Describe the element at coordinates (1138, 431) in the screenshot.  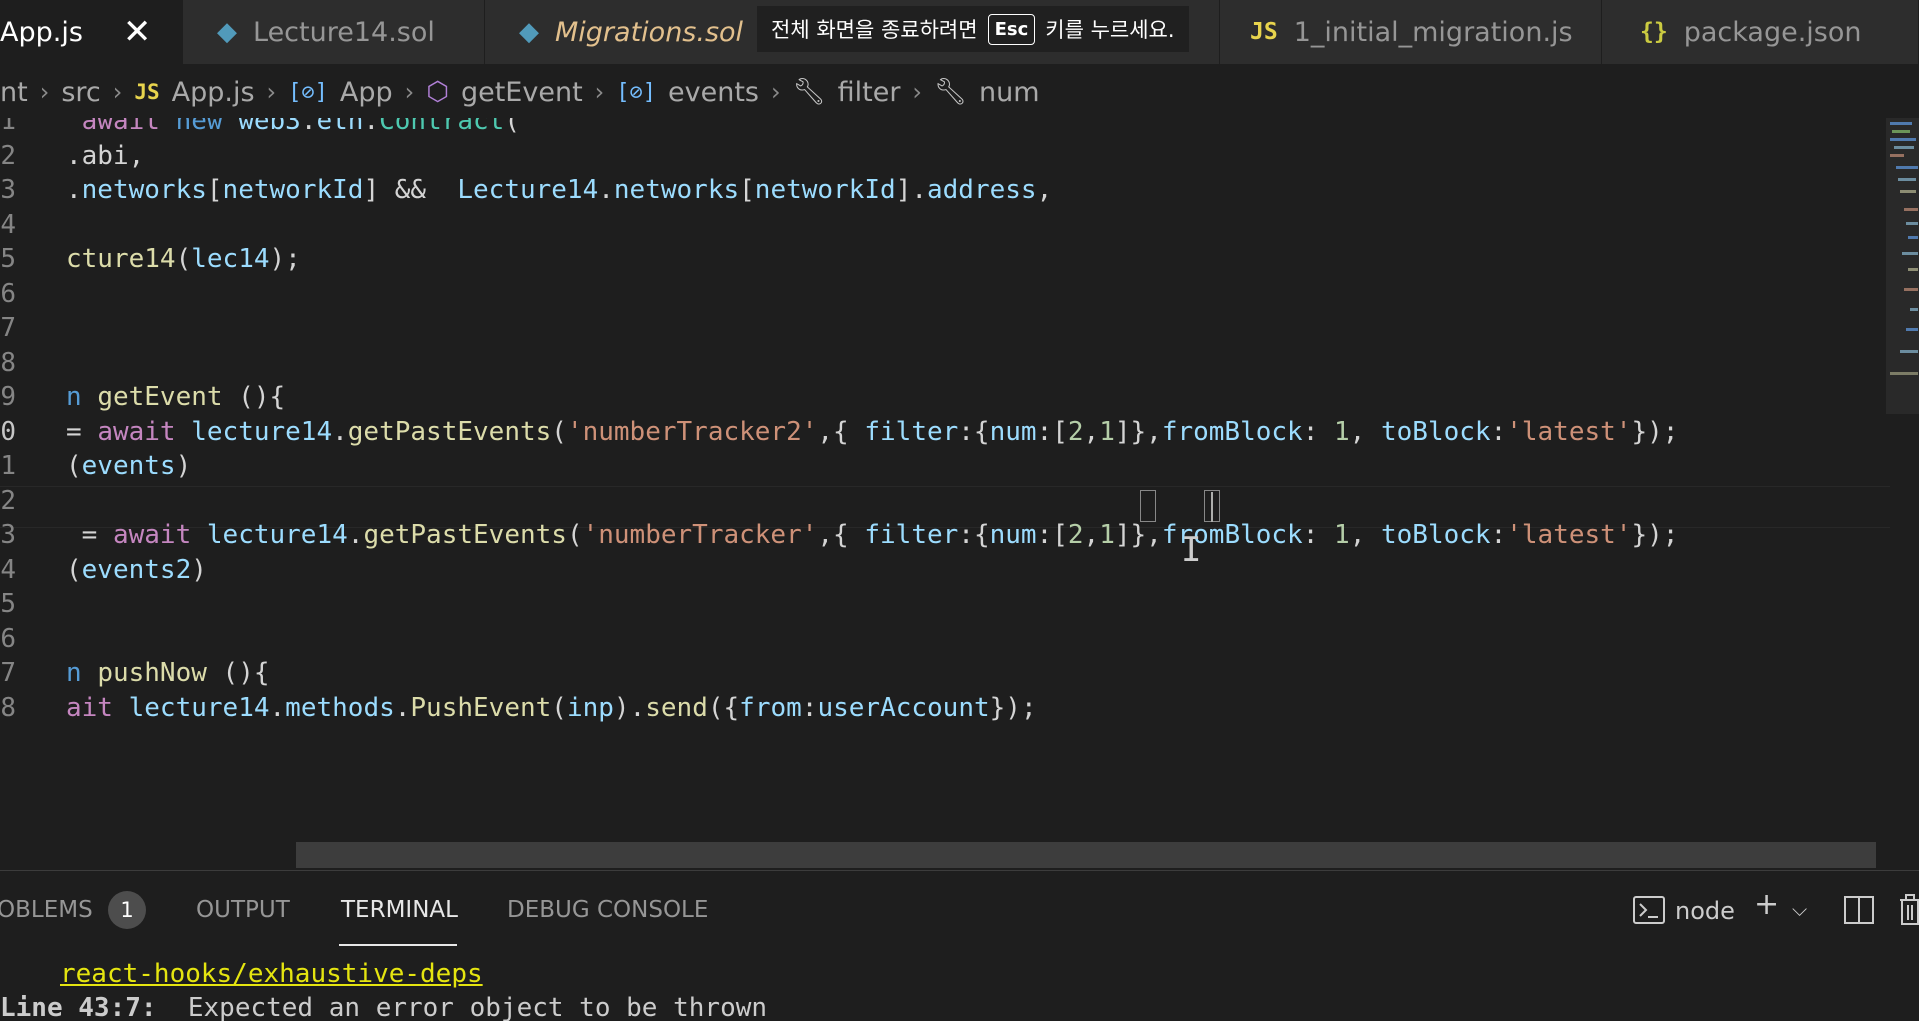
I see `code-token: ]},` at that location.